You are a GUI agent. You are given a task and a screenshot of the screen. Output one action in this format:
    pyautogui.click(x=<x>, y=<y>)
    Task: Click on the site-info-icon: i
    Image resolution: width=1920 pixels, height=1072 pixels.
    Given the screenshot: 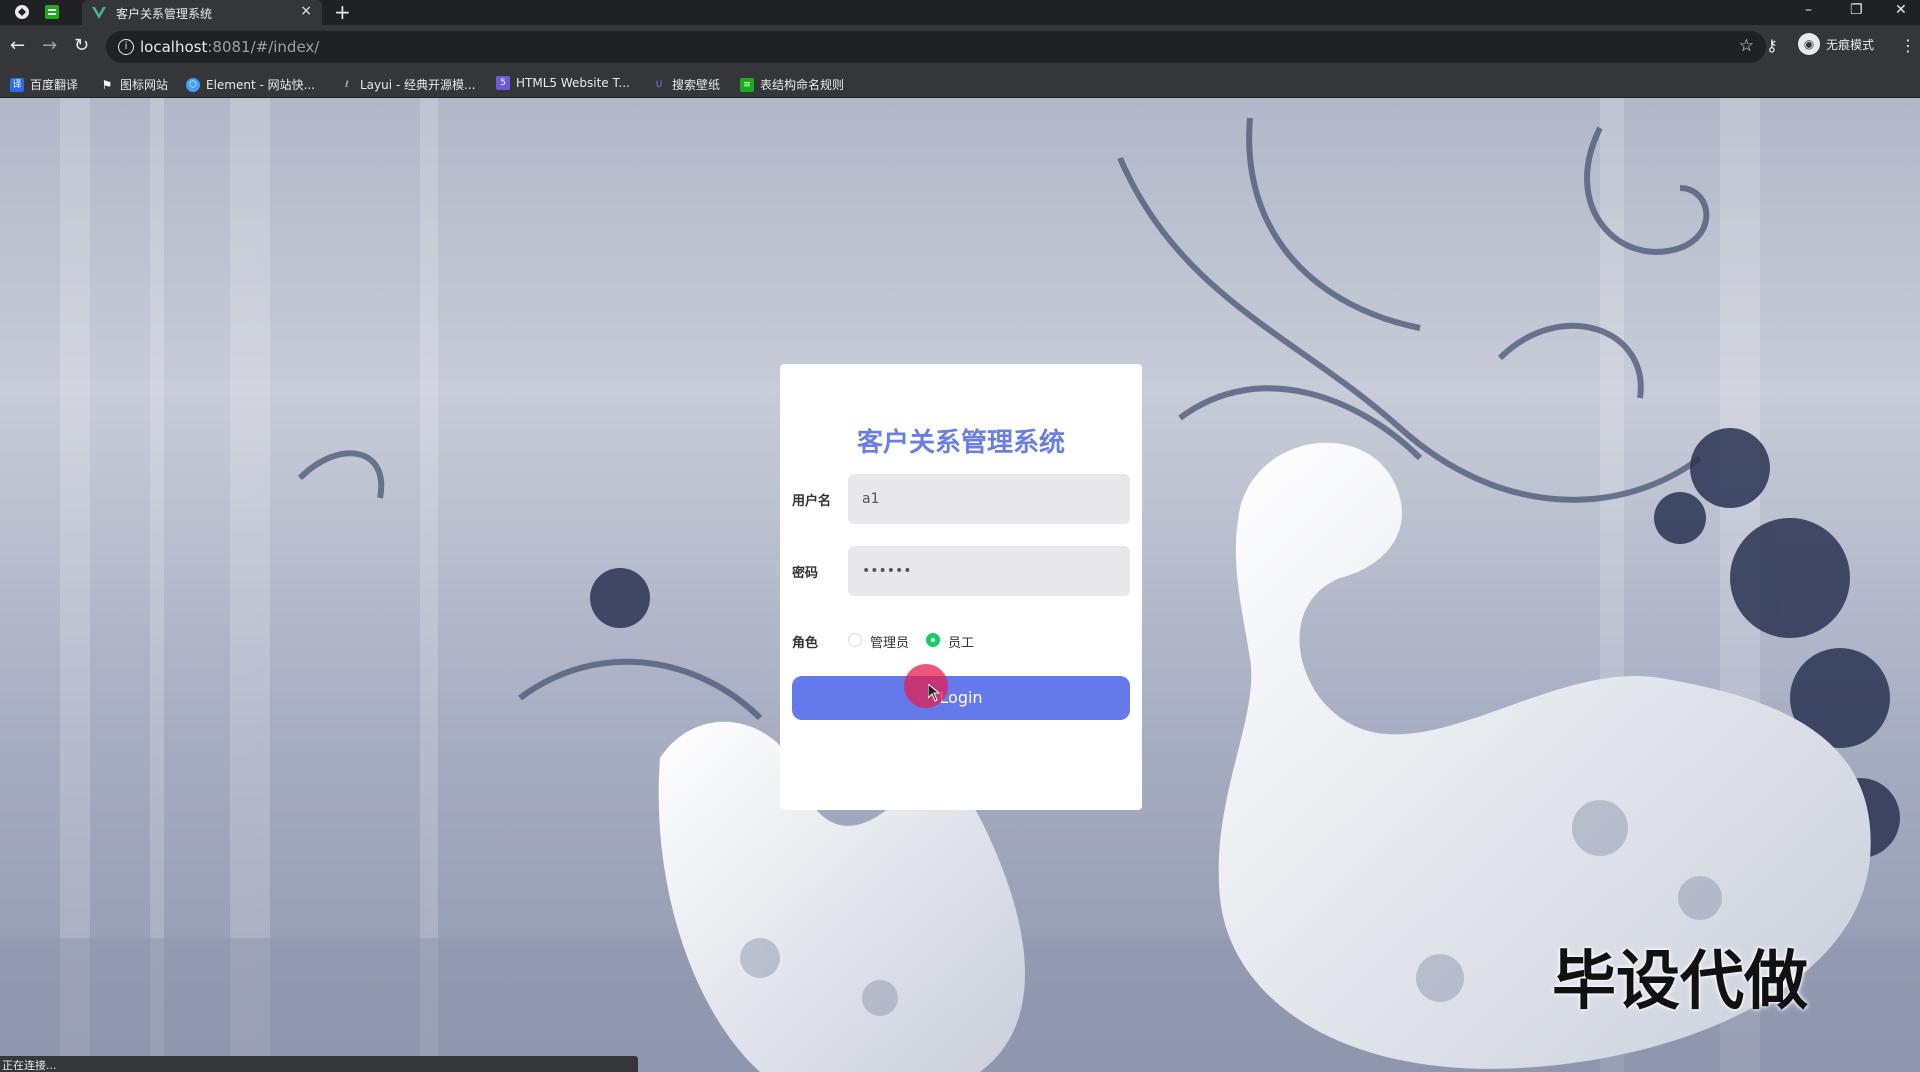 What is the action you would take?
    pyautogui.click(x=126, y=47)
    